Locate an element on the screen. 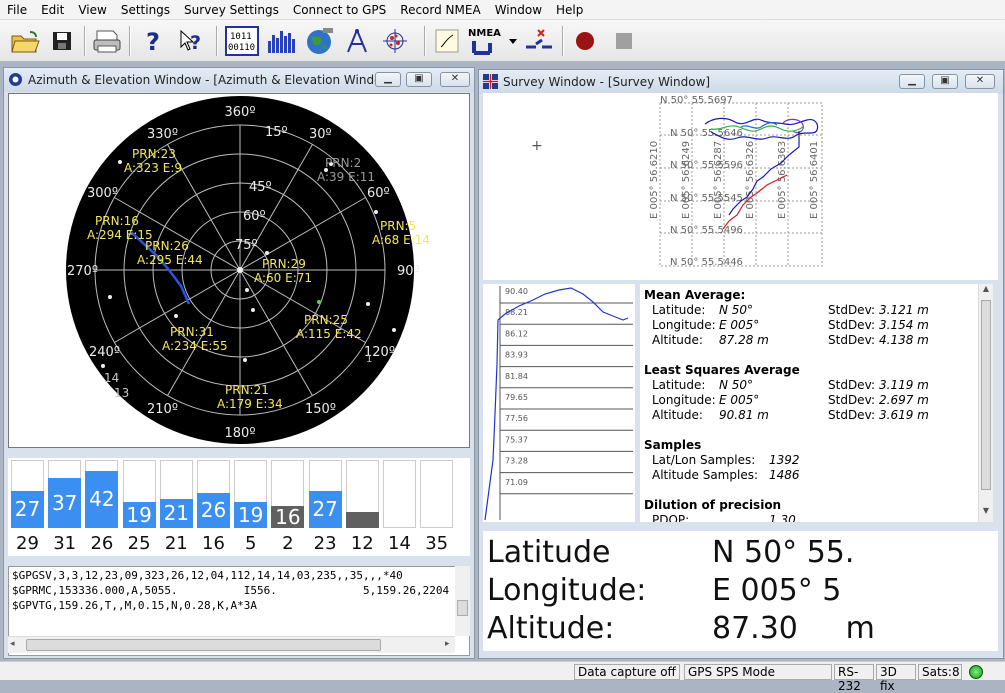  az-label-210: 210º is located at coordinates (162, 409).